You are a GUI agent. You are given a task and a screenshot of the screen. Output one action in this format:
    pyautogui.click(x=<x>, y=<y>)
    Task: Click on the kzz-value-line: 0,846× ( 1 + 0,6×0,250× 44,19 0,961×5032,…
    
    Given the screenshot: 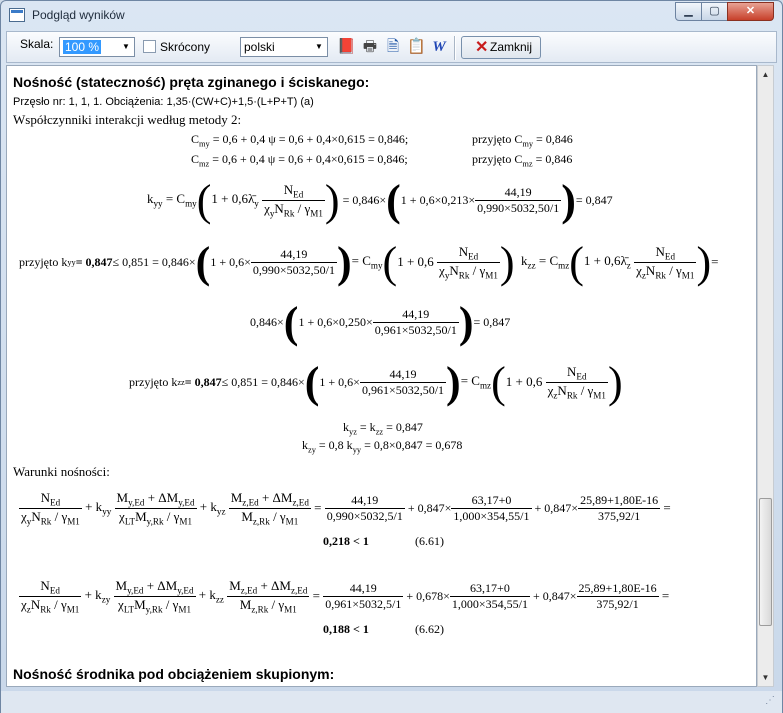 What is the action you would take?
    pyautogui.click(x=380, y=322)
    